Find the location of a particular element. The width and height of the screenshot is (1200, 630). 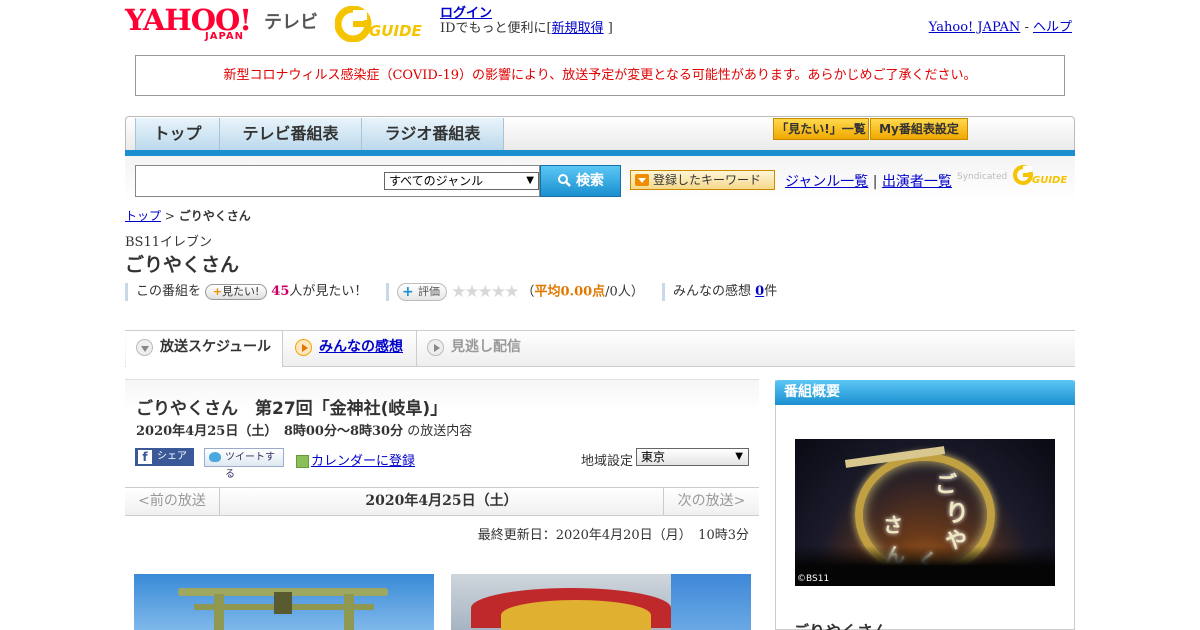

rating-stat: + 評価 ★★★★★ （平均0.00点/0人） is located at coordinates (515, 292).